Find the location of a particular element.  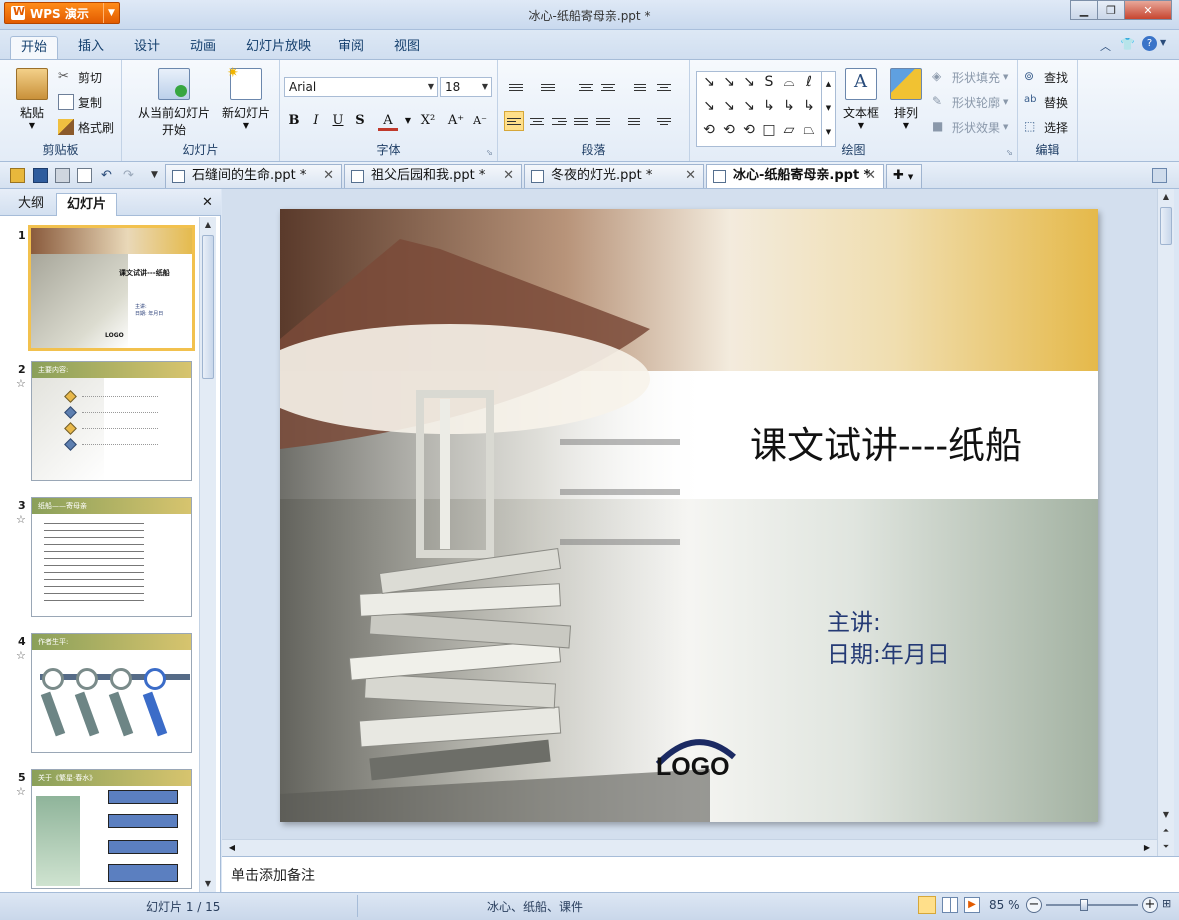

shape-gallery-scroll: ▲ ▼ ▼ is located at coordinates (828, 109).